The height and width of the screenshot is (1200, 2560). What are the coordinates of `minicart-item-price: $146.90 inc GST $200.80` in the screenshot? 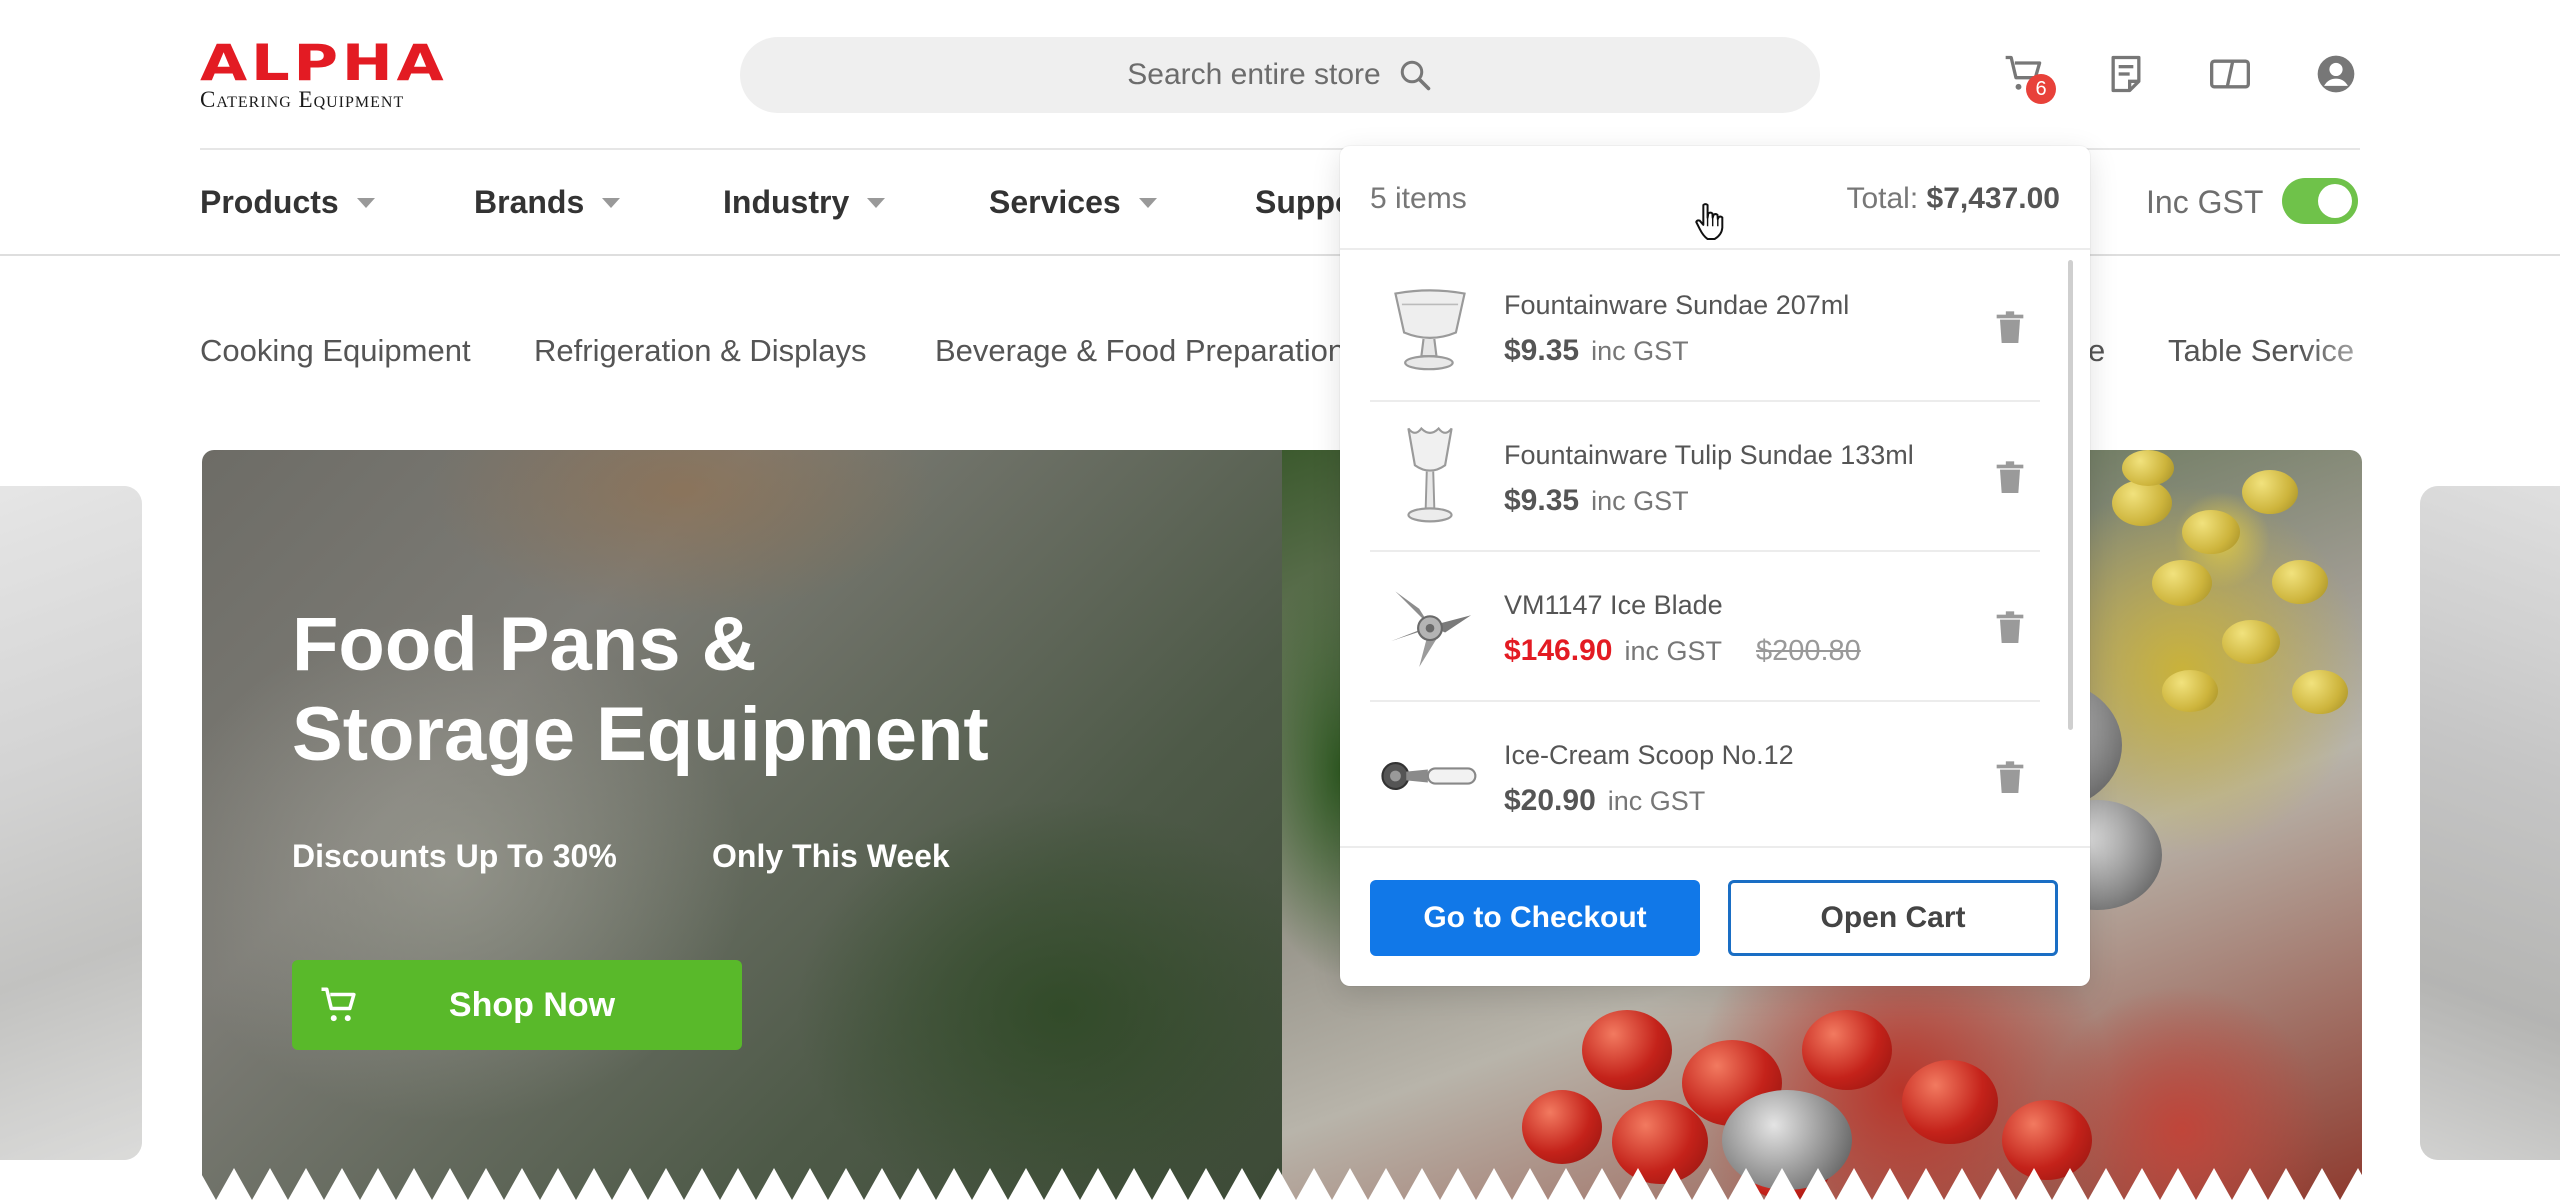 It's located at (1682, 651).